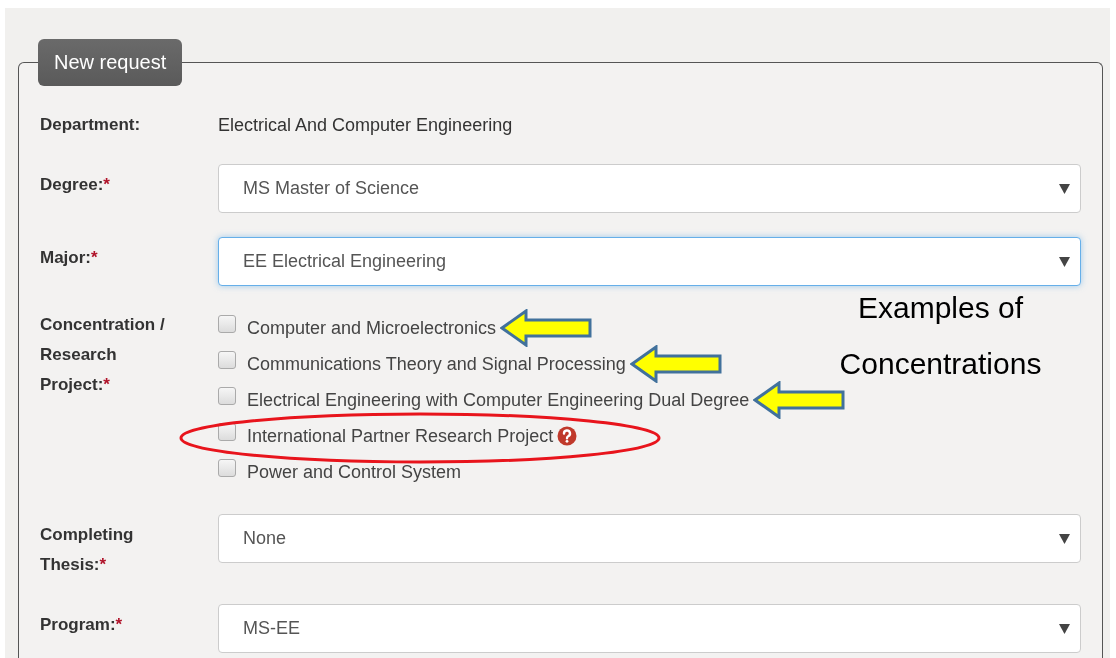 The width and height of the screenshot is (1116, 658). Describe the element at coordinates (649, 538) in the screenshot. I see `select-field: None` at that location.